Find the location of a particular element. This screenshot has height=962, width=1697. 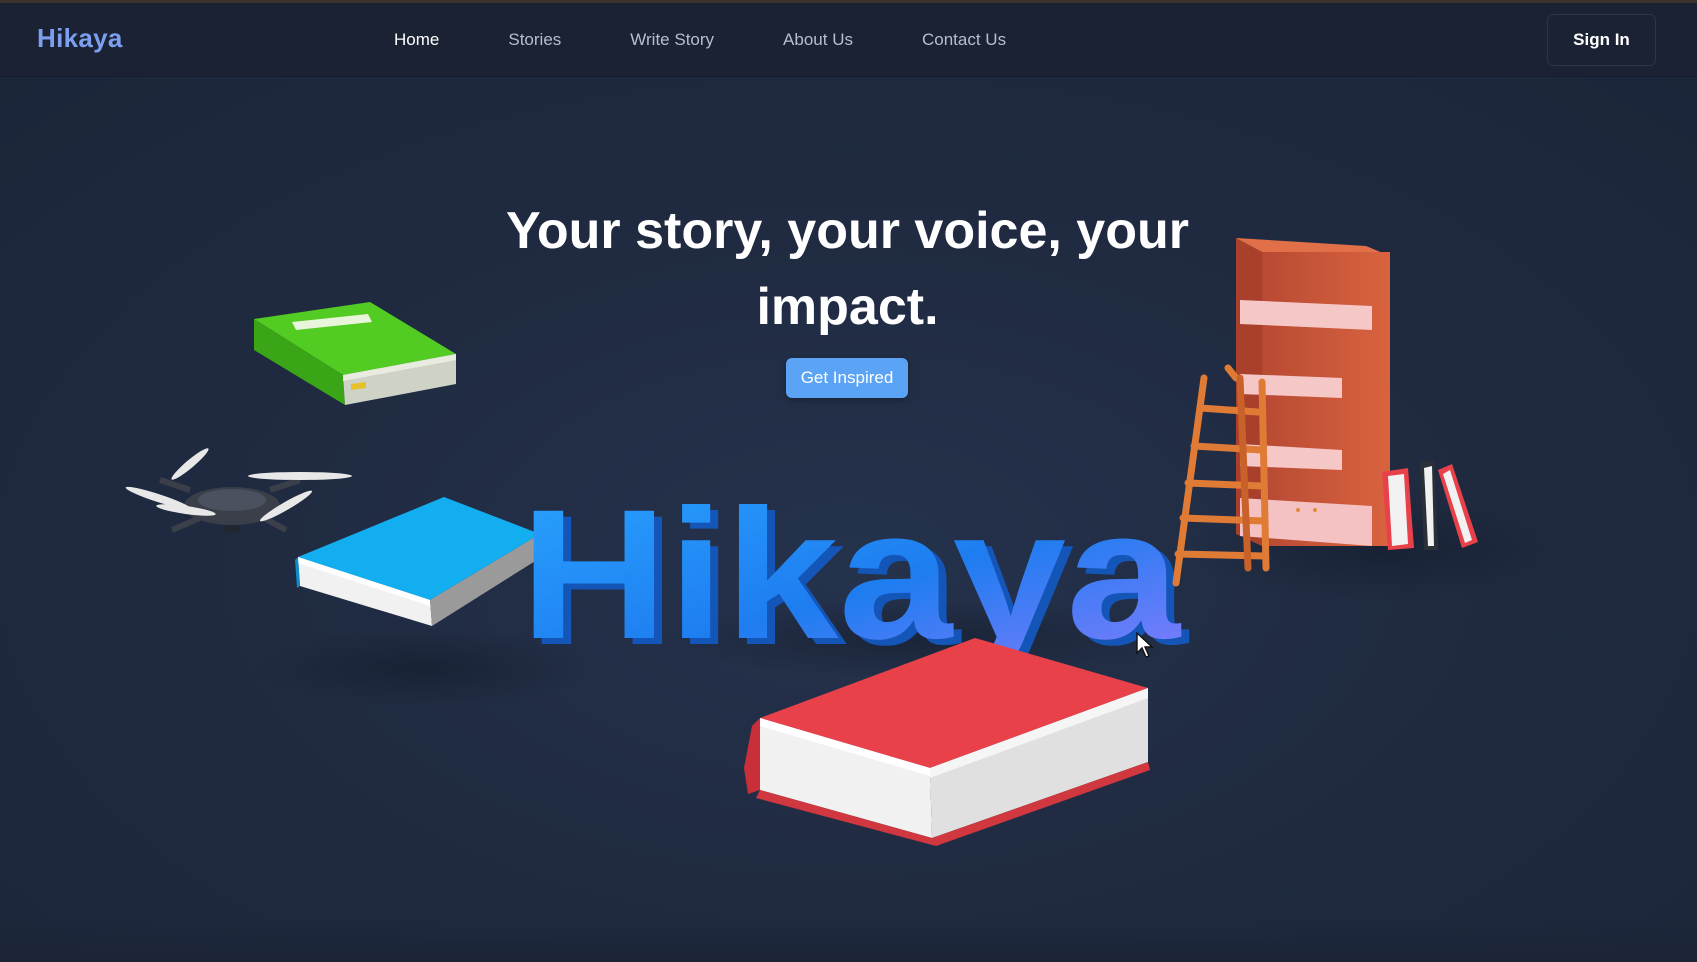

brand-logo: Hikaya is located at coordinates (80, 38).